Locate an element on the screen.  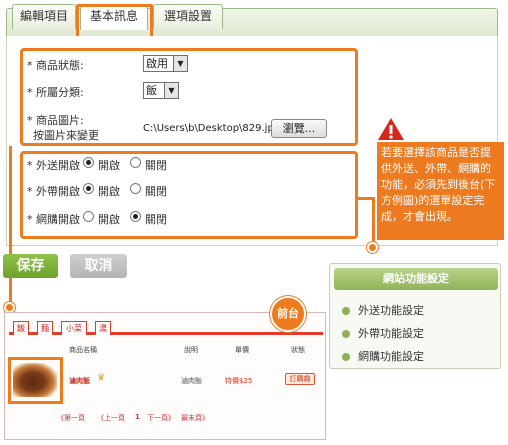
takeout-label: * 外帶開啟 is located at coordinates (53, 191).